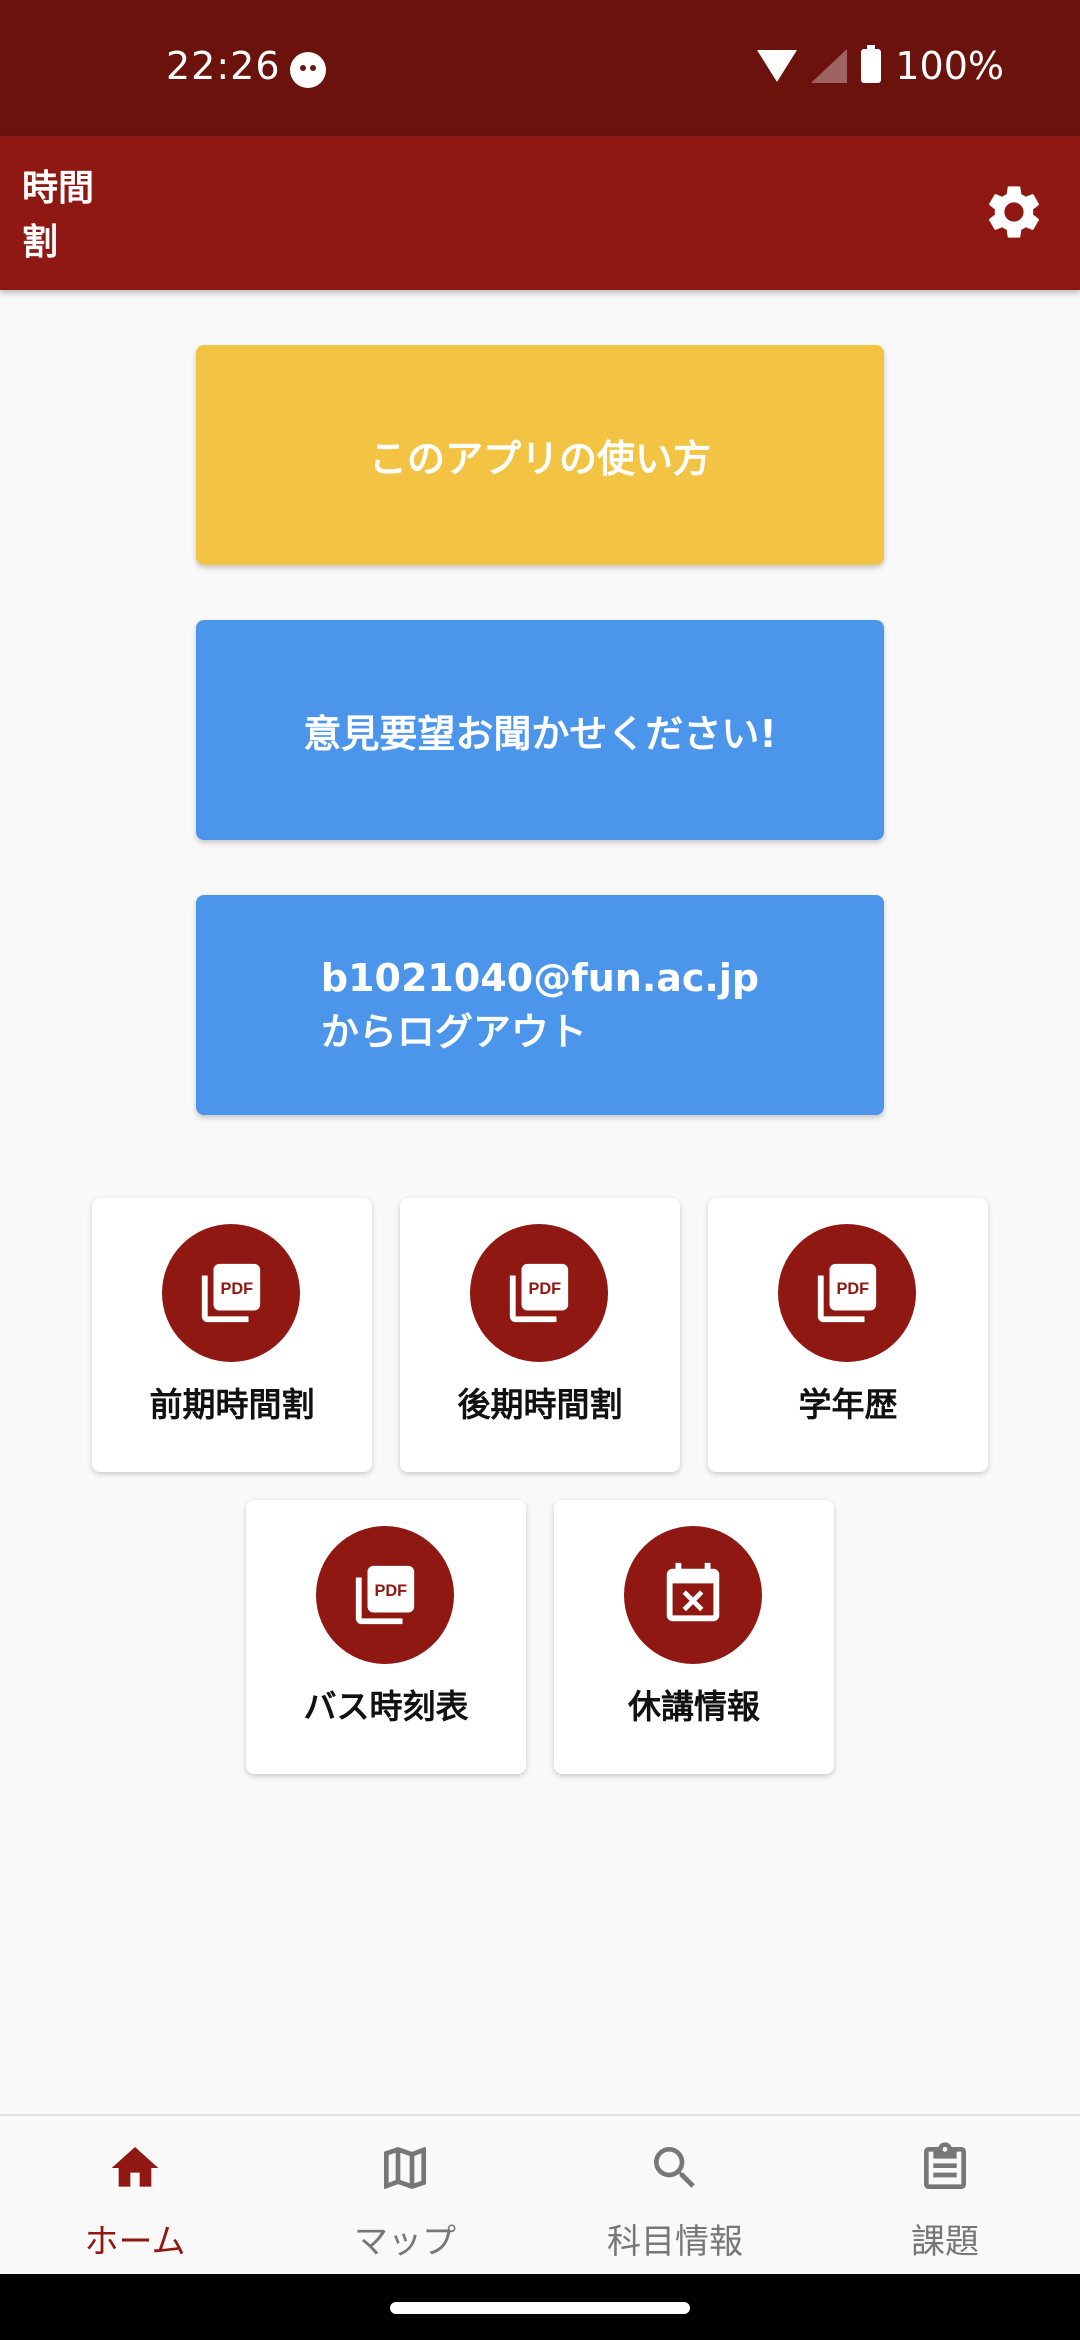  What do you see at coordinates (694, 1706) in the screenshot?
I see `tile-label: 休講情報` at bounding box center [694, 1706].